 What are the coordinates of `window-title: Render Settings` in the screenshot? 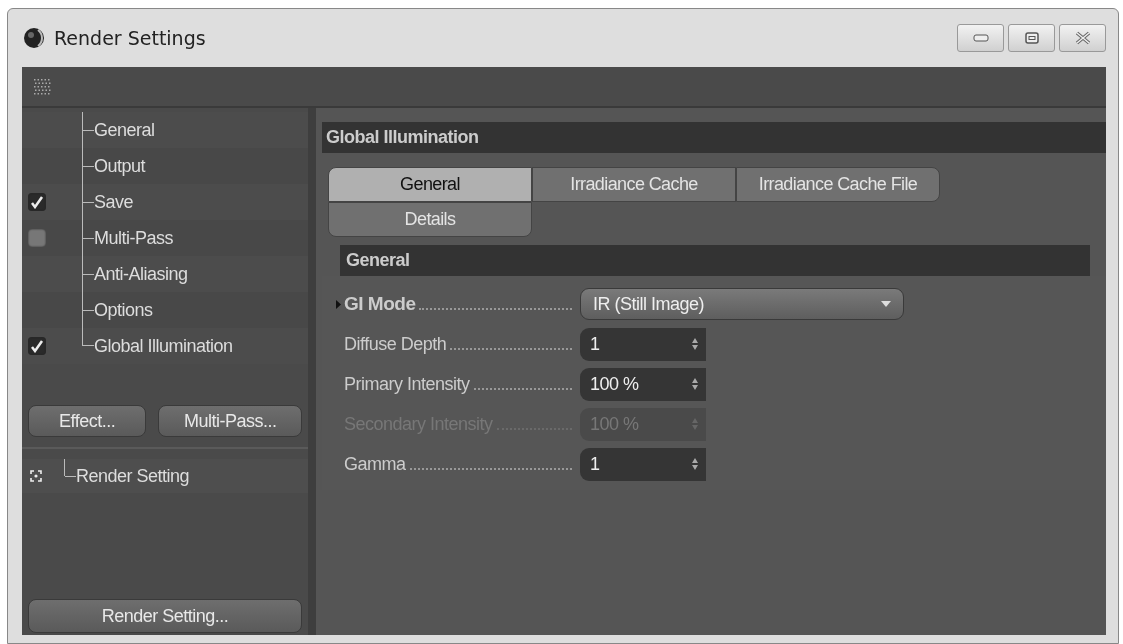 It's located at (130, 38).